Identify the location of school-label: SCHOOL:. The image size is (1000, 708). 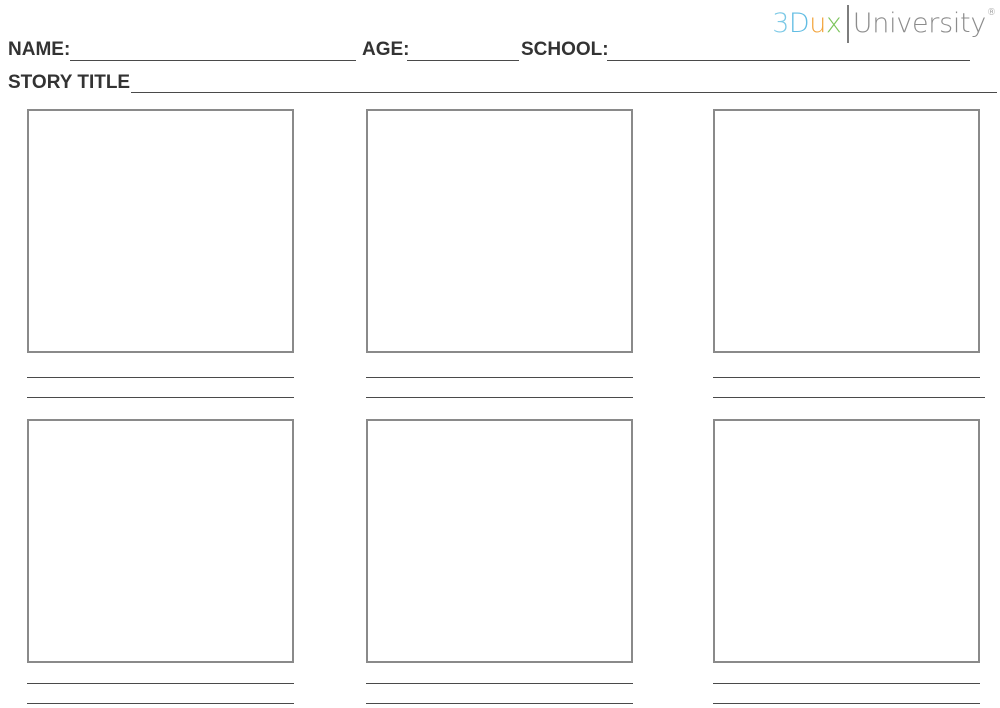
(565, 49).